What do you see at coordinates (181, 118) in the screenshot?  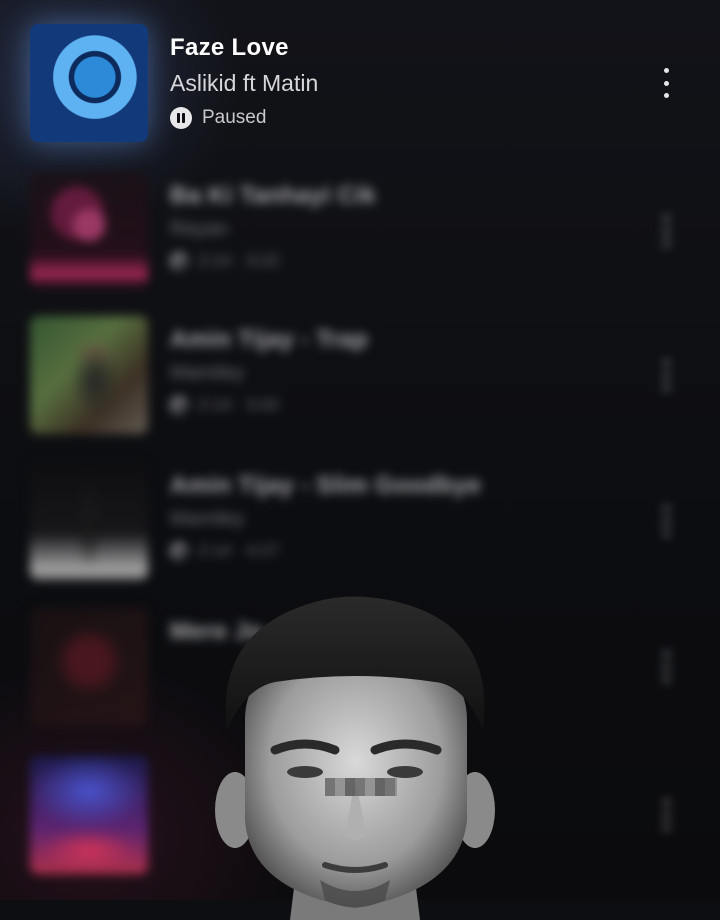 I see `pause-circle-icon` at bounding box center [181, 118].